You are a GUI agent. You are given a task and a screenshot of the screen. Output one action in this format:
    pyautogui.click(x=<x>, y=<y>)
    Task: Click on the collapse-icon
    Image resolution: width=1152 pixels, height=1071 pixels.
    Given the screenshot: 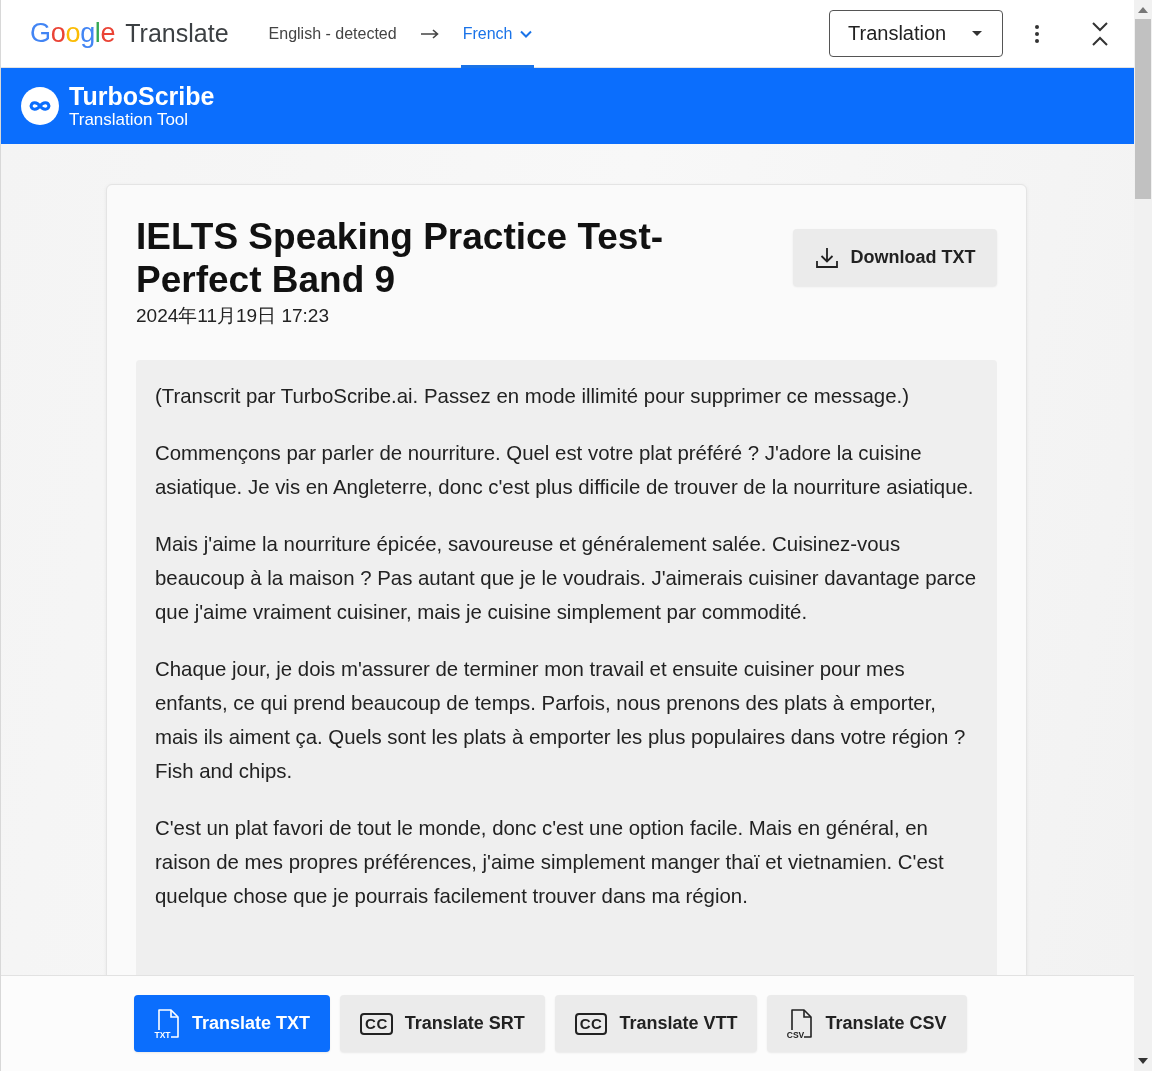 What is the action you would take?
    pyautogui.click(x=1100, y=33)
    